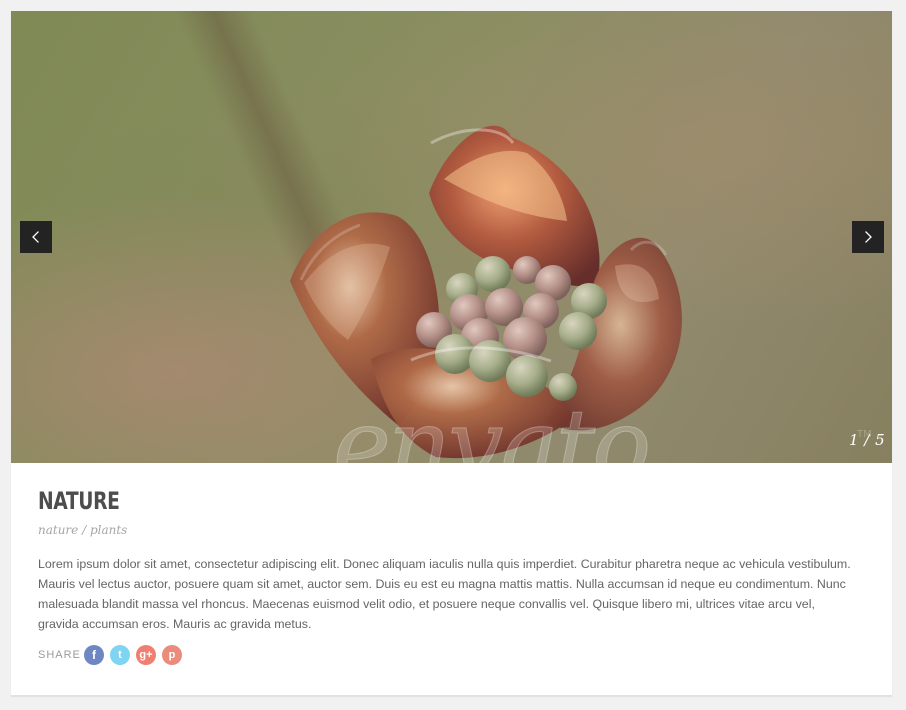  I want to click on slide-counter: 1 / 5, so click(867, 440).